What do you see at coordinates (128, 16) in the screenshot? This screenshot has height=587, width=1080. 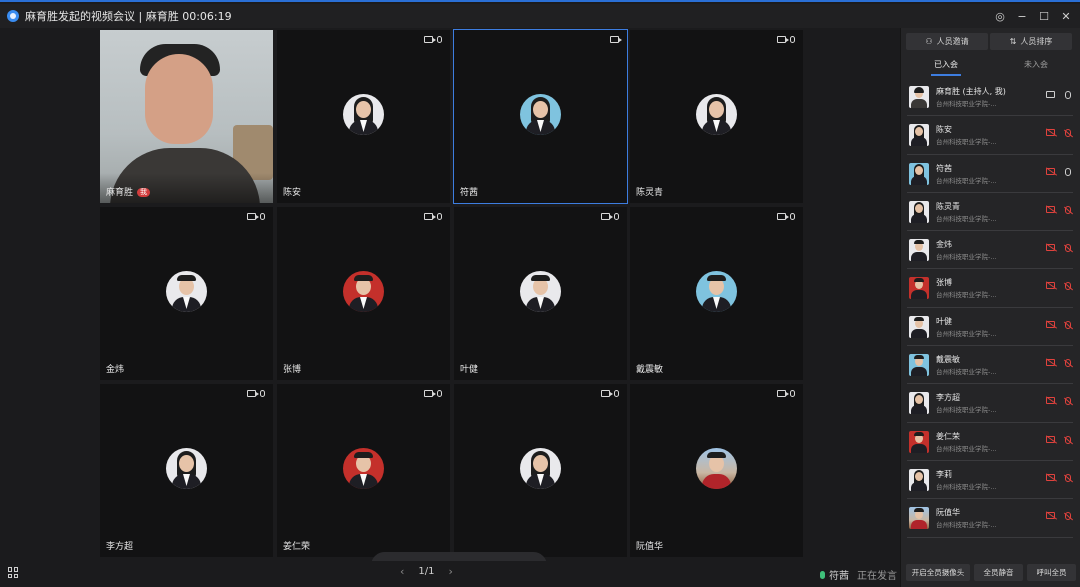 I see `window-title: 麻育胜发起的视频会议 | 麻育胜 00:06:19` at bounding box center [128, 16].